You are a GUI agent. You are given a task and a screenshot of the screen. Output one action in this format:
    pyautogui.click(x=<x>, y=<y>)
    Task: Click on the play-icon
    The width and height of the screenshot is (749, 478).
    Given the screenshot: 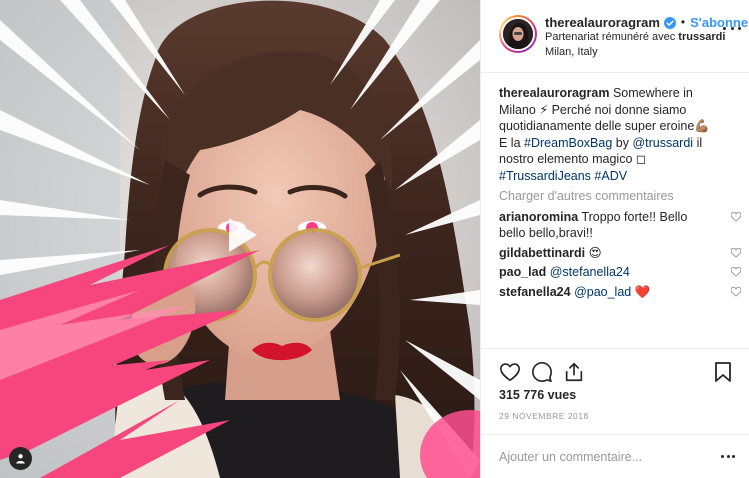 What is the action you would take?
    pyautogui.click(x=240, y=235)
    